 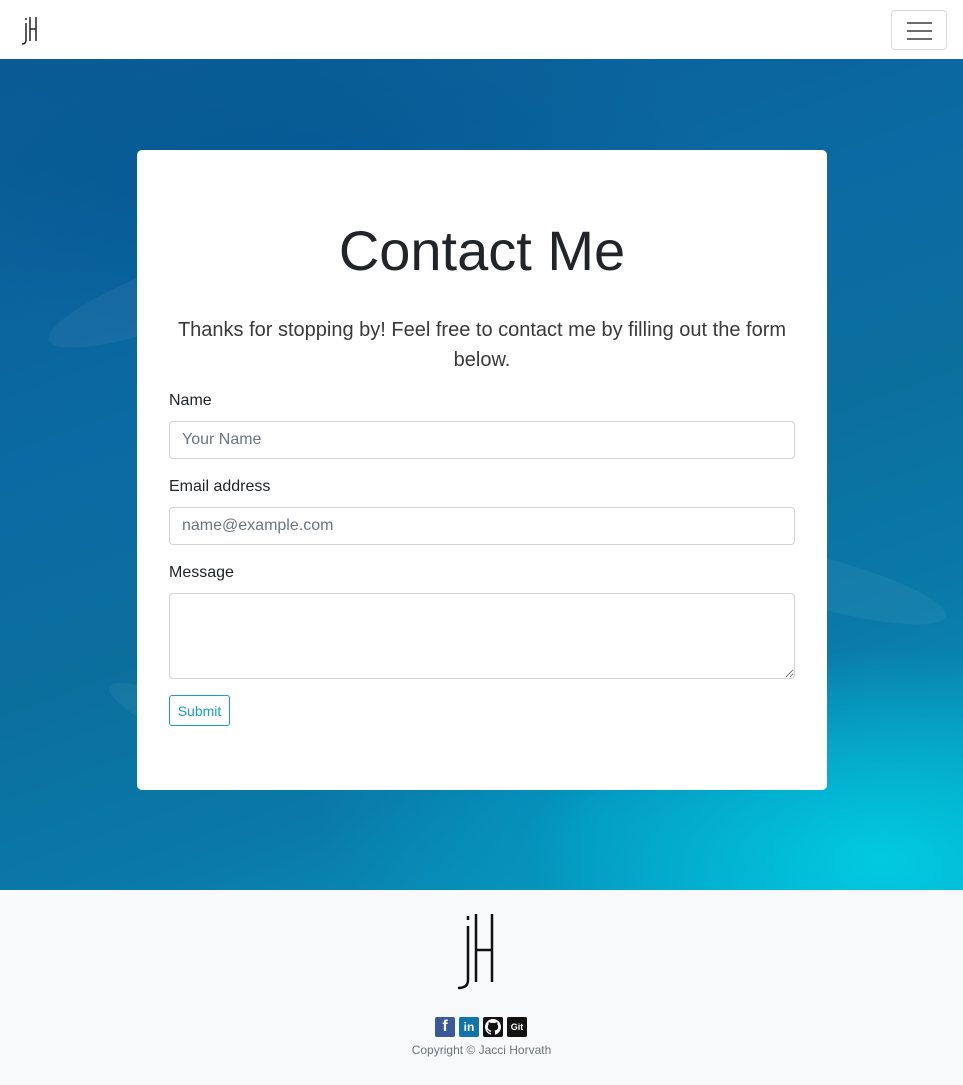 What do you see at coordinates (481, 1027) in the screenshot?
I see `social-links: f in Git` at bounding box center [481, 1027].